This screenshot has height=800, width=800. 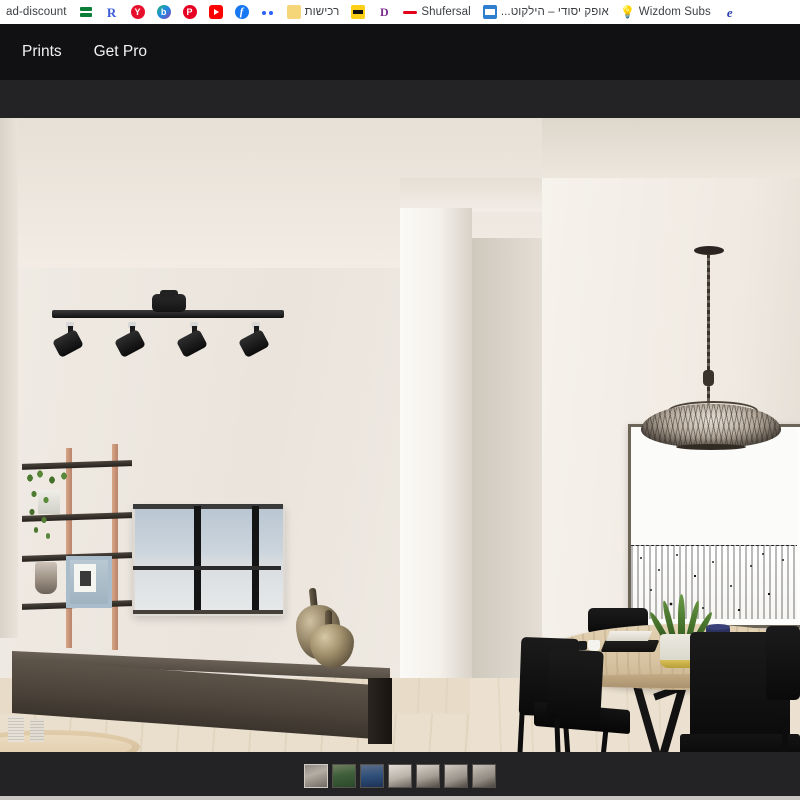 What do you see at coordinates (630, 646) in the screenshot?
I see `serving-tray` at bounding box center [630, 646].